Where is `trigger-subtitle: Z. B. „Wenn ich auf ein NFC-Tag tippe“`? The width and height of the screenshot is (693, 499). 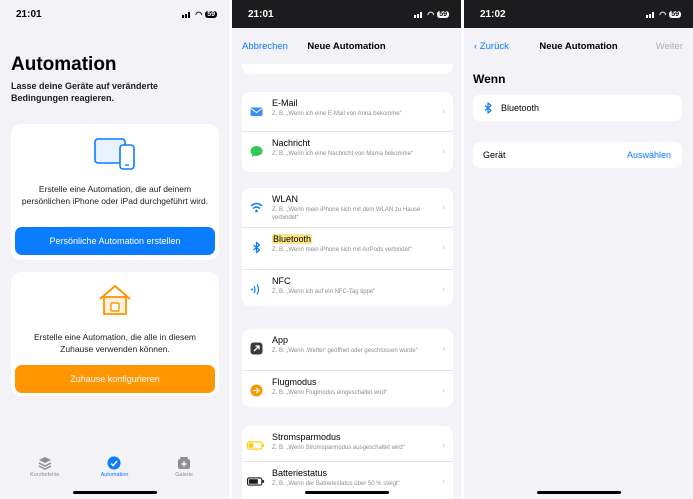
trigger-subtitle: Z. B. „Wenn ich auf ein NFC-Tag tippe“ is located at coordinates (324, 292).